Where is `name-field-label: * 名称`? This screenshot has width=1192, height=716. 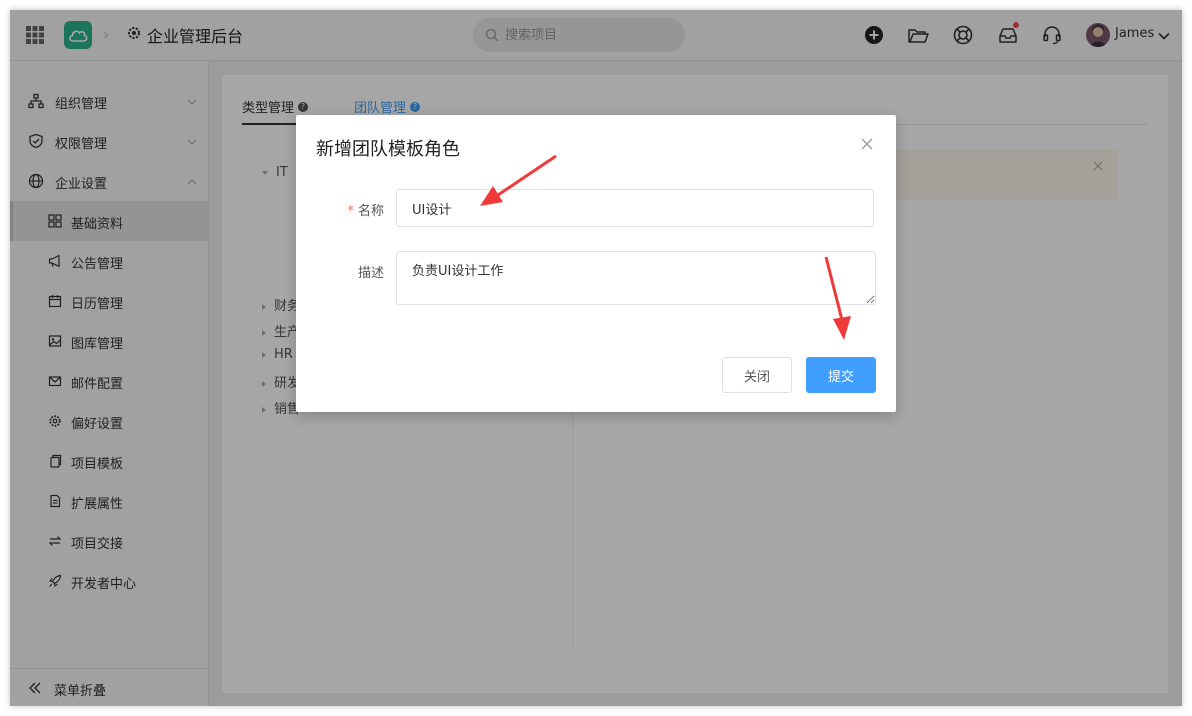
name-field-label: * 名称 is located at coordinates (344, 209).